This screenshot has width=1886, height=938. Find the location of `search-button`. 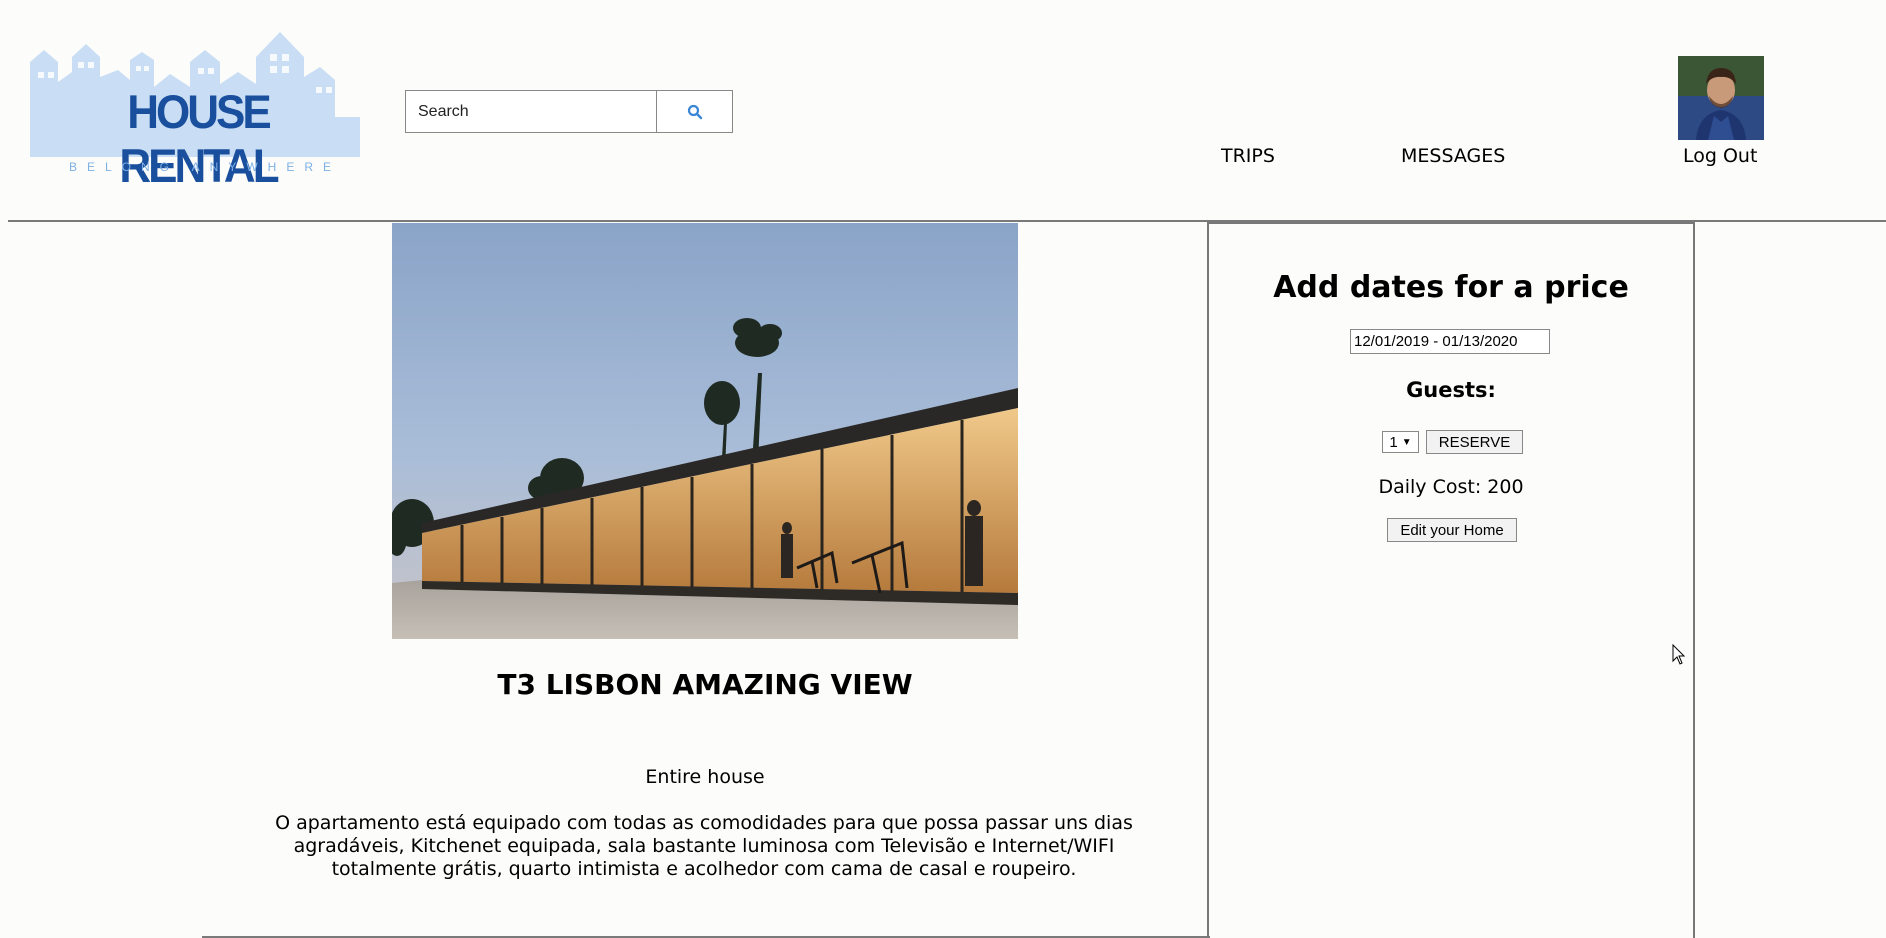

search-button is located at coordinates (694, 111).